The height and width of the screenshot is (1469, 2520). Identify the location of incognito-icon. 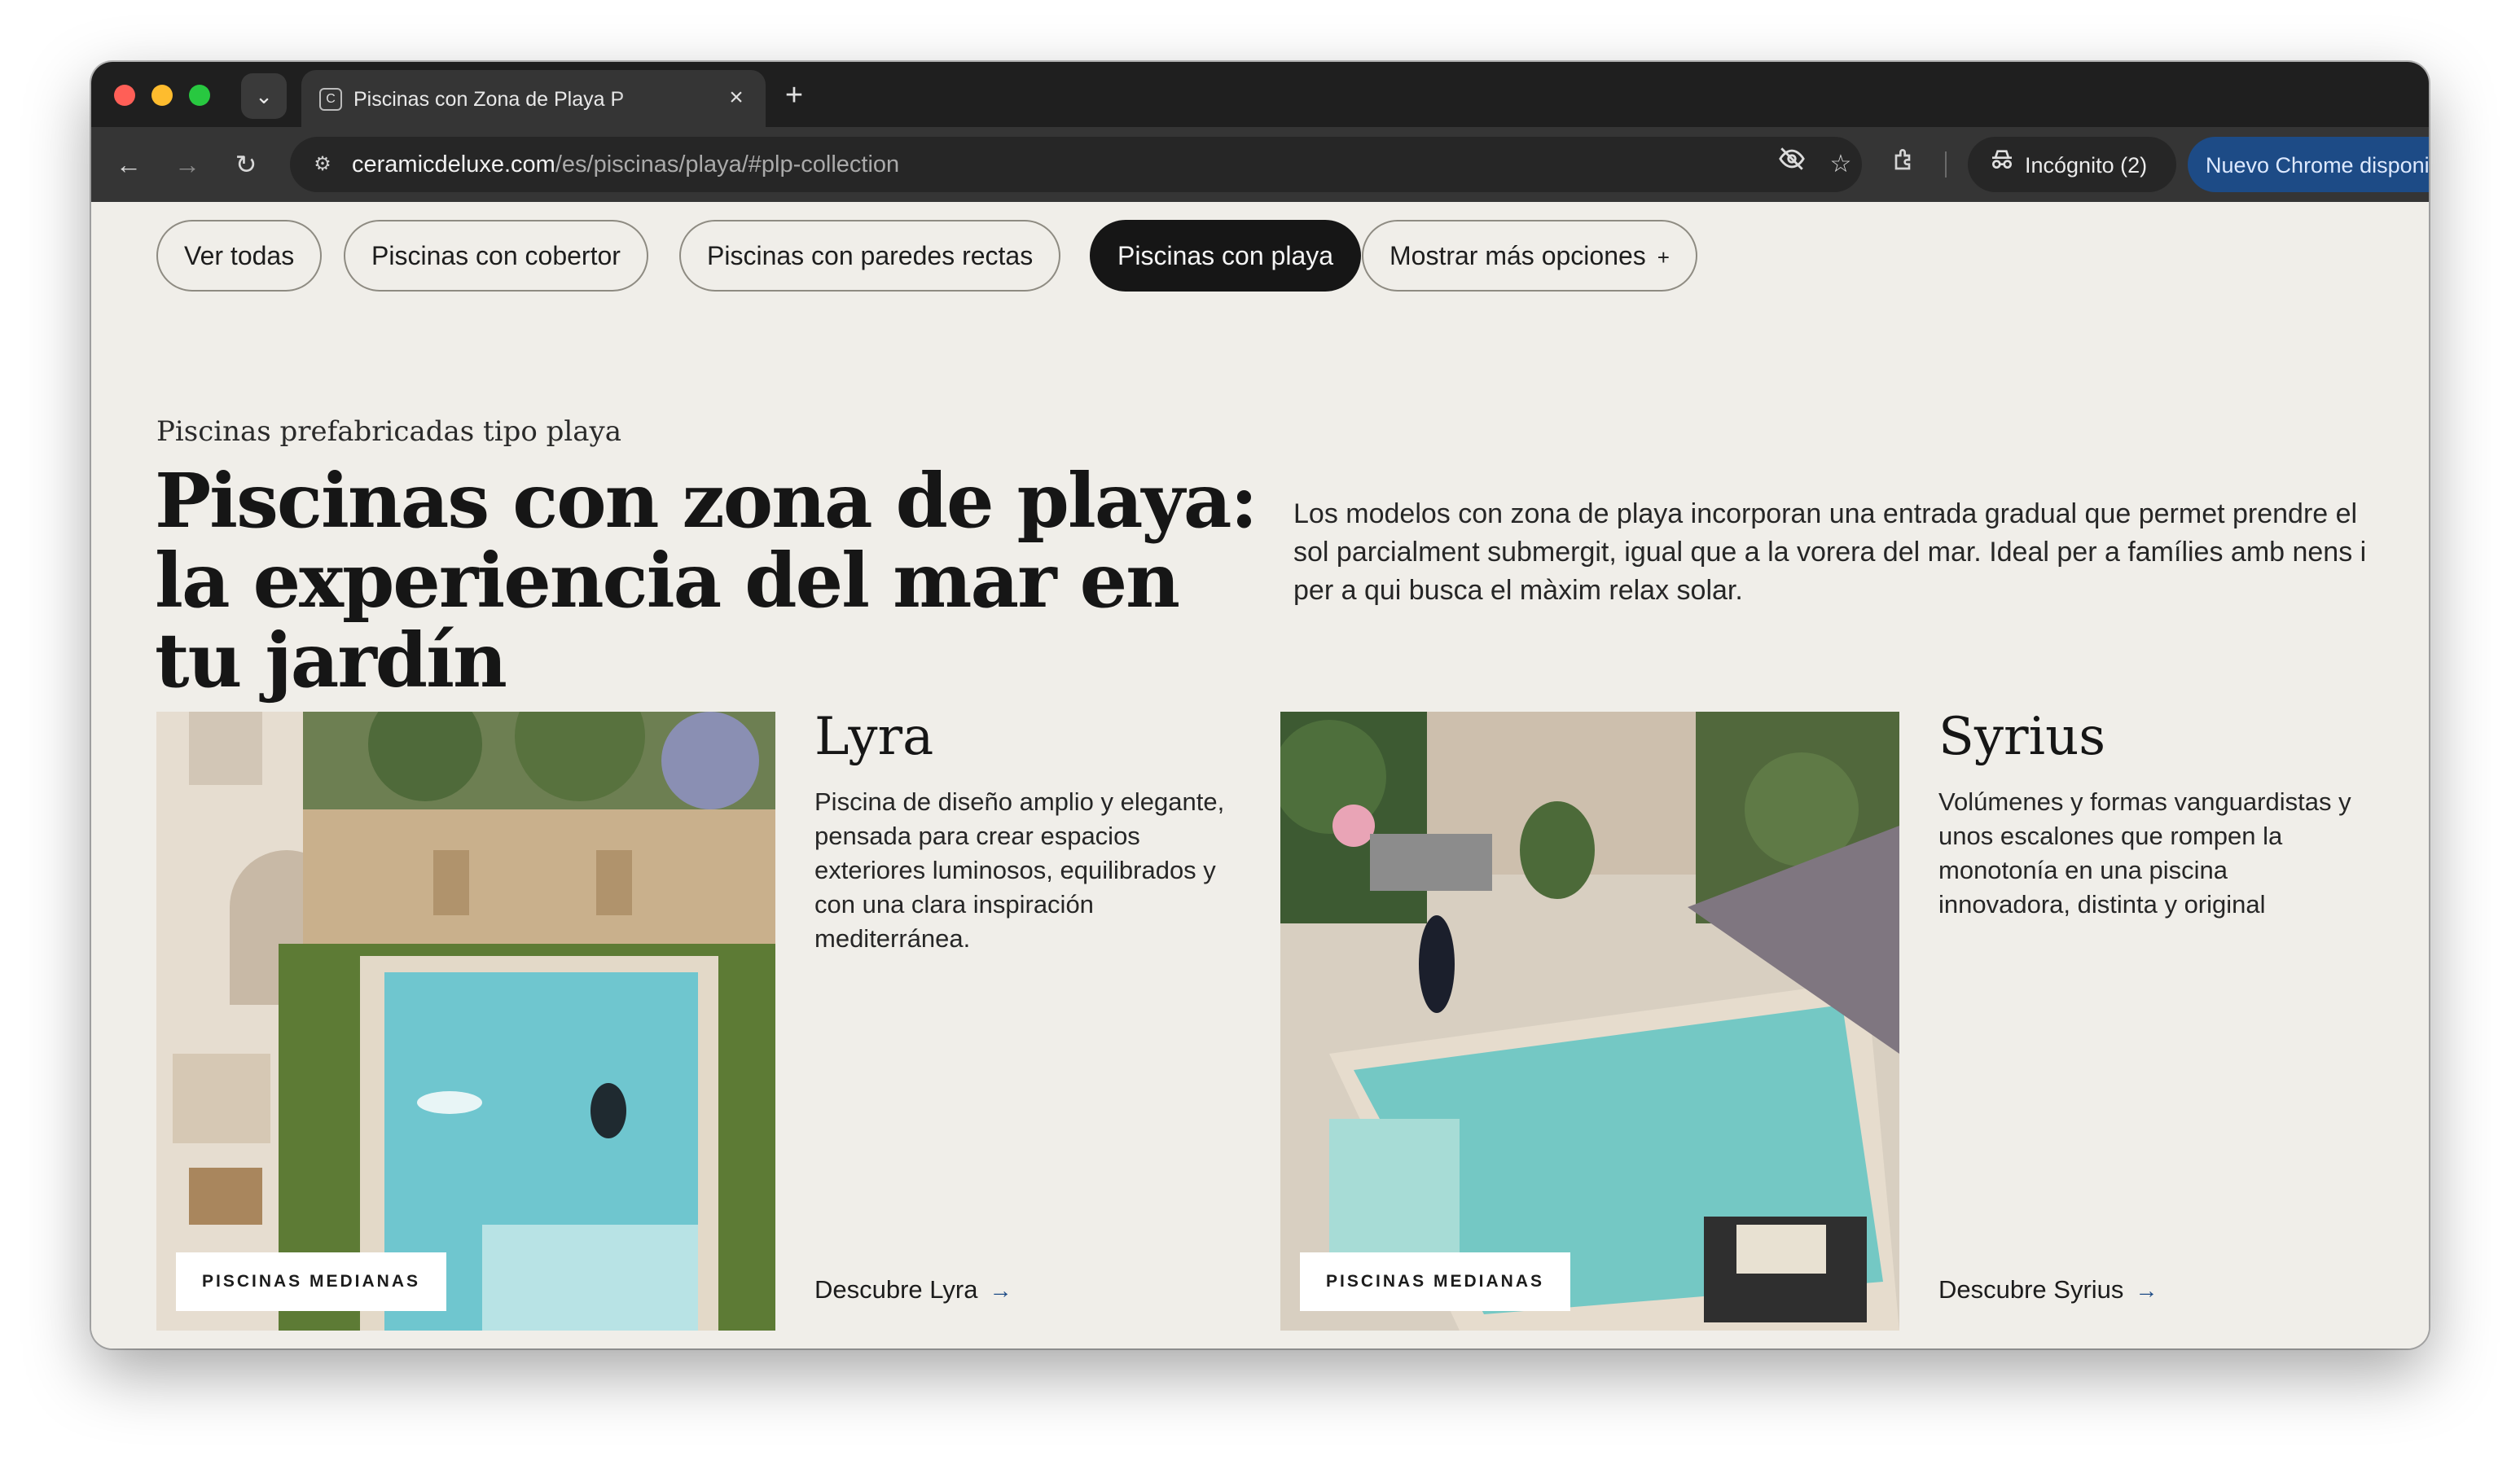
(2002, 164).